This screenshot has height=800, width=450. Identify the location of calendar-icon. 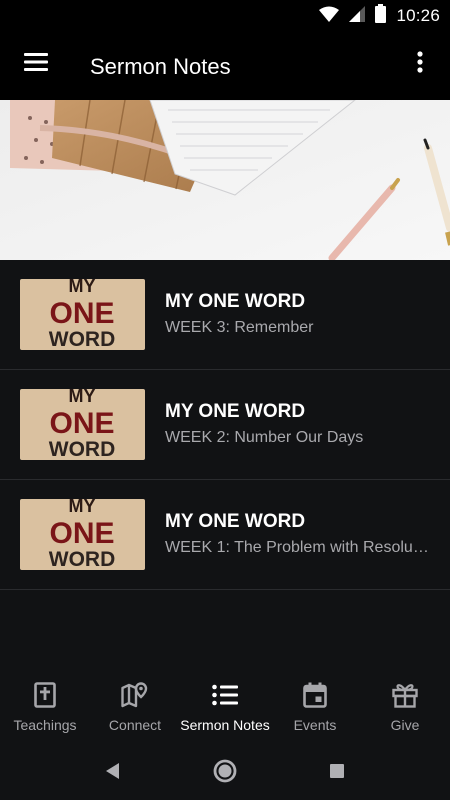
(315, 695).